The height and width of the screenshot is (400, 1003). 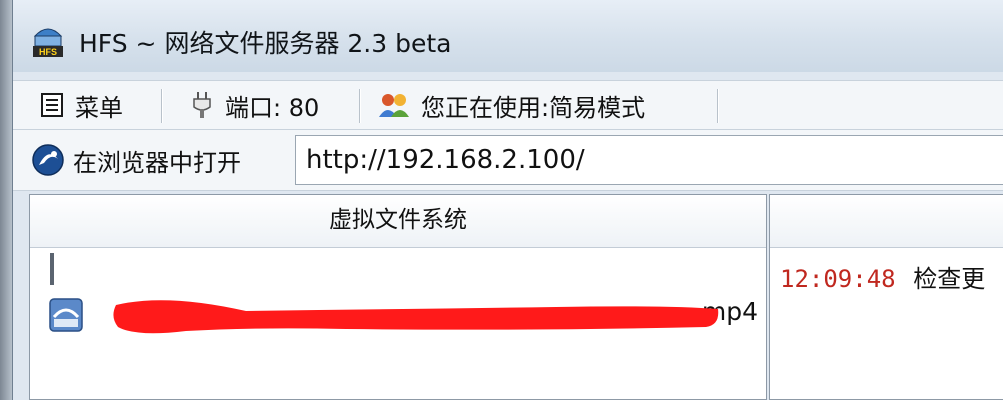 What do you see at coordinates (66, 315) in the screenshot?
I see `video-file-icon` at bounding box center [66, 315].